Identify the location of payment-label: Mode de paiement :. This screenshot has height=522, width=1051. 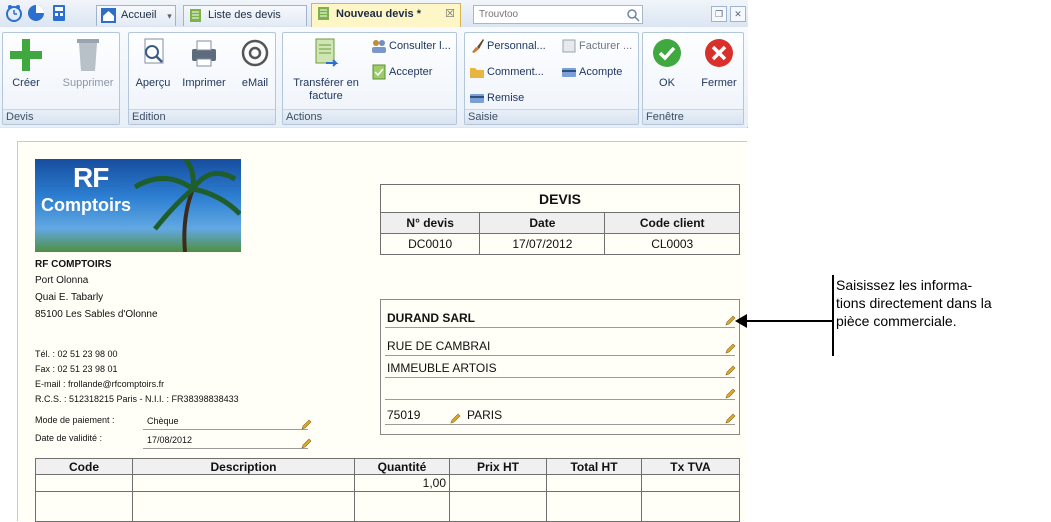
(75, 420).